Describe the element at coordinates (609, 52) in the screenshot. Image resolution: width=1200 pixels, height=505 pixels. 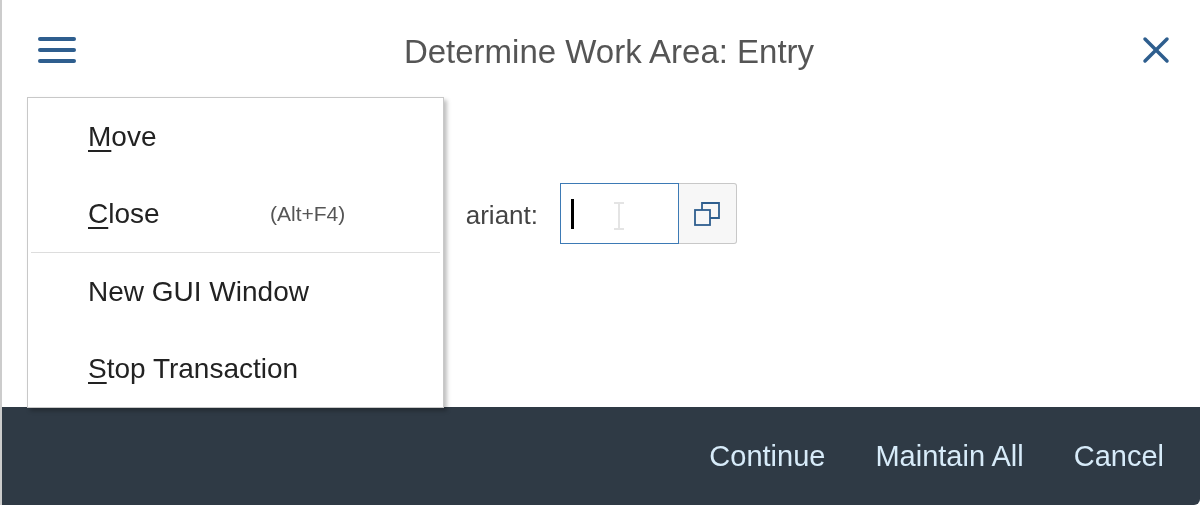
I see `window-title: Determine Work Area: Entry` at that location.